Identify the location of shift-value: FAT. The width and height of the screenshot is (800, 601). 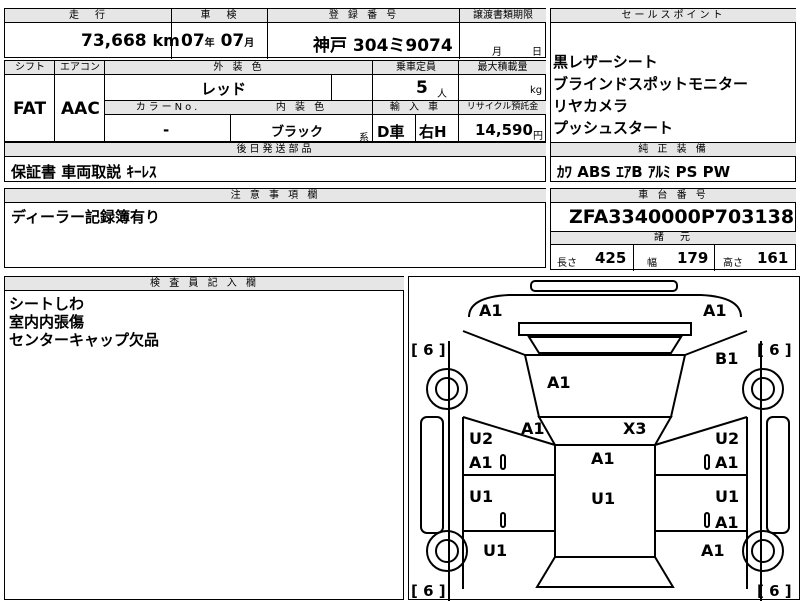
(30, 109).